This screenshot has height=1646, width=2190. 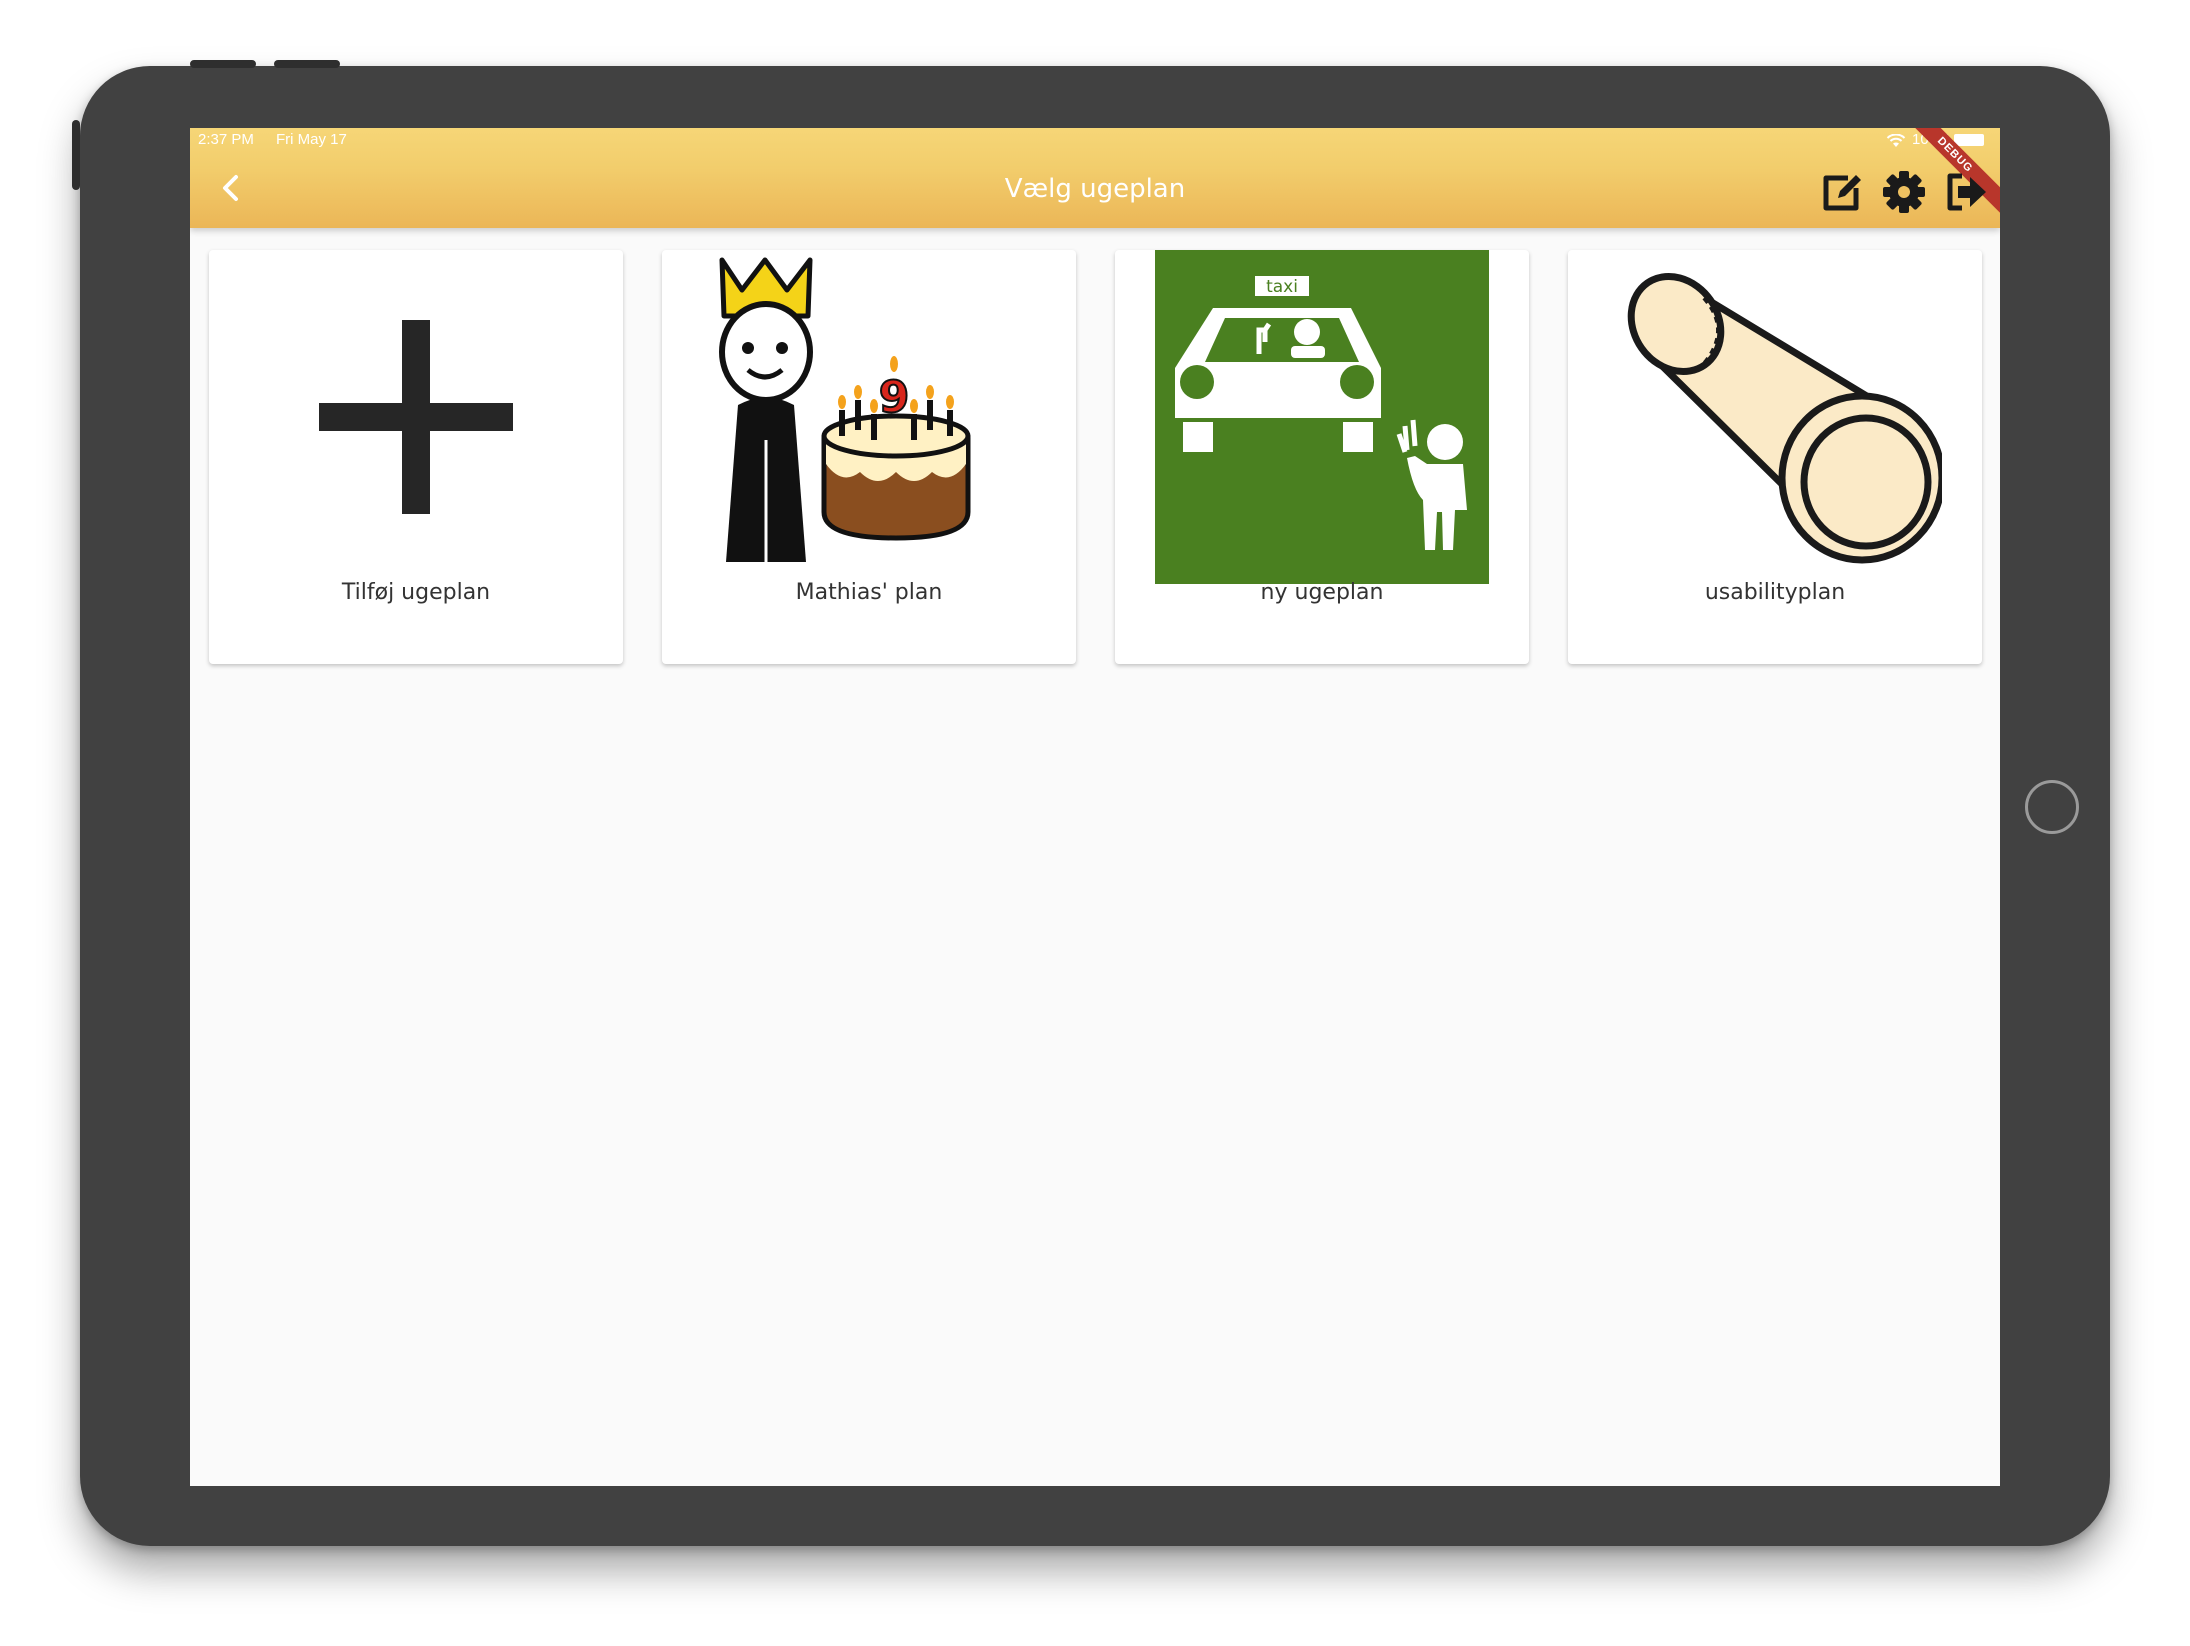 I want to click on add-weekplan-card: Tilføj ugeplan, so click(x=416, y=457).